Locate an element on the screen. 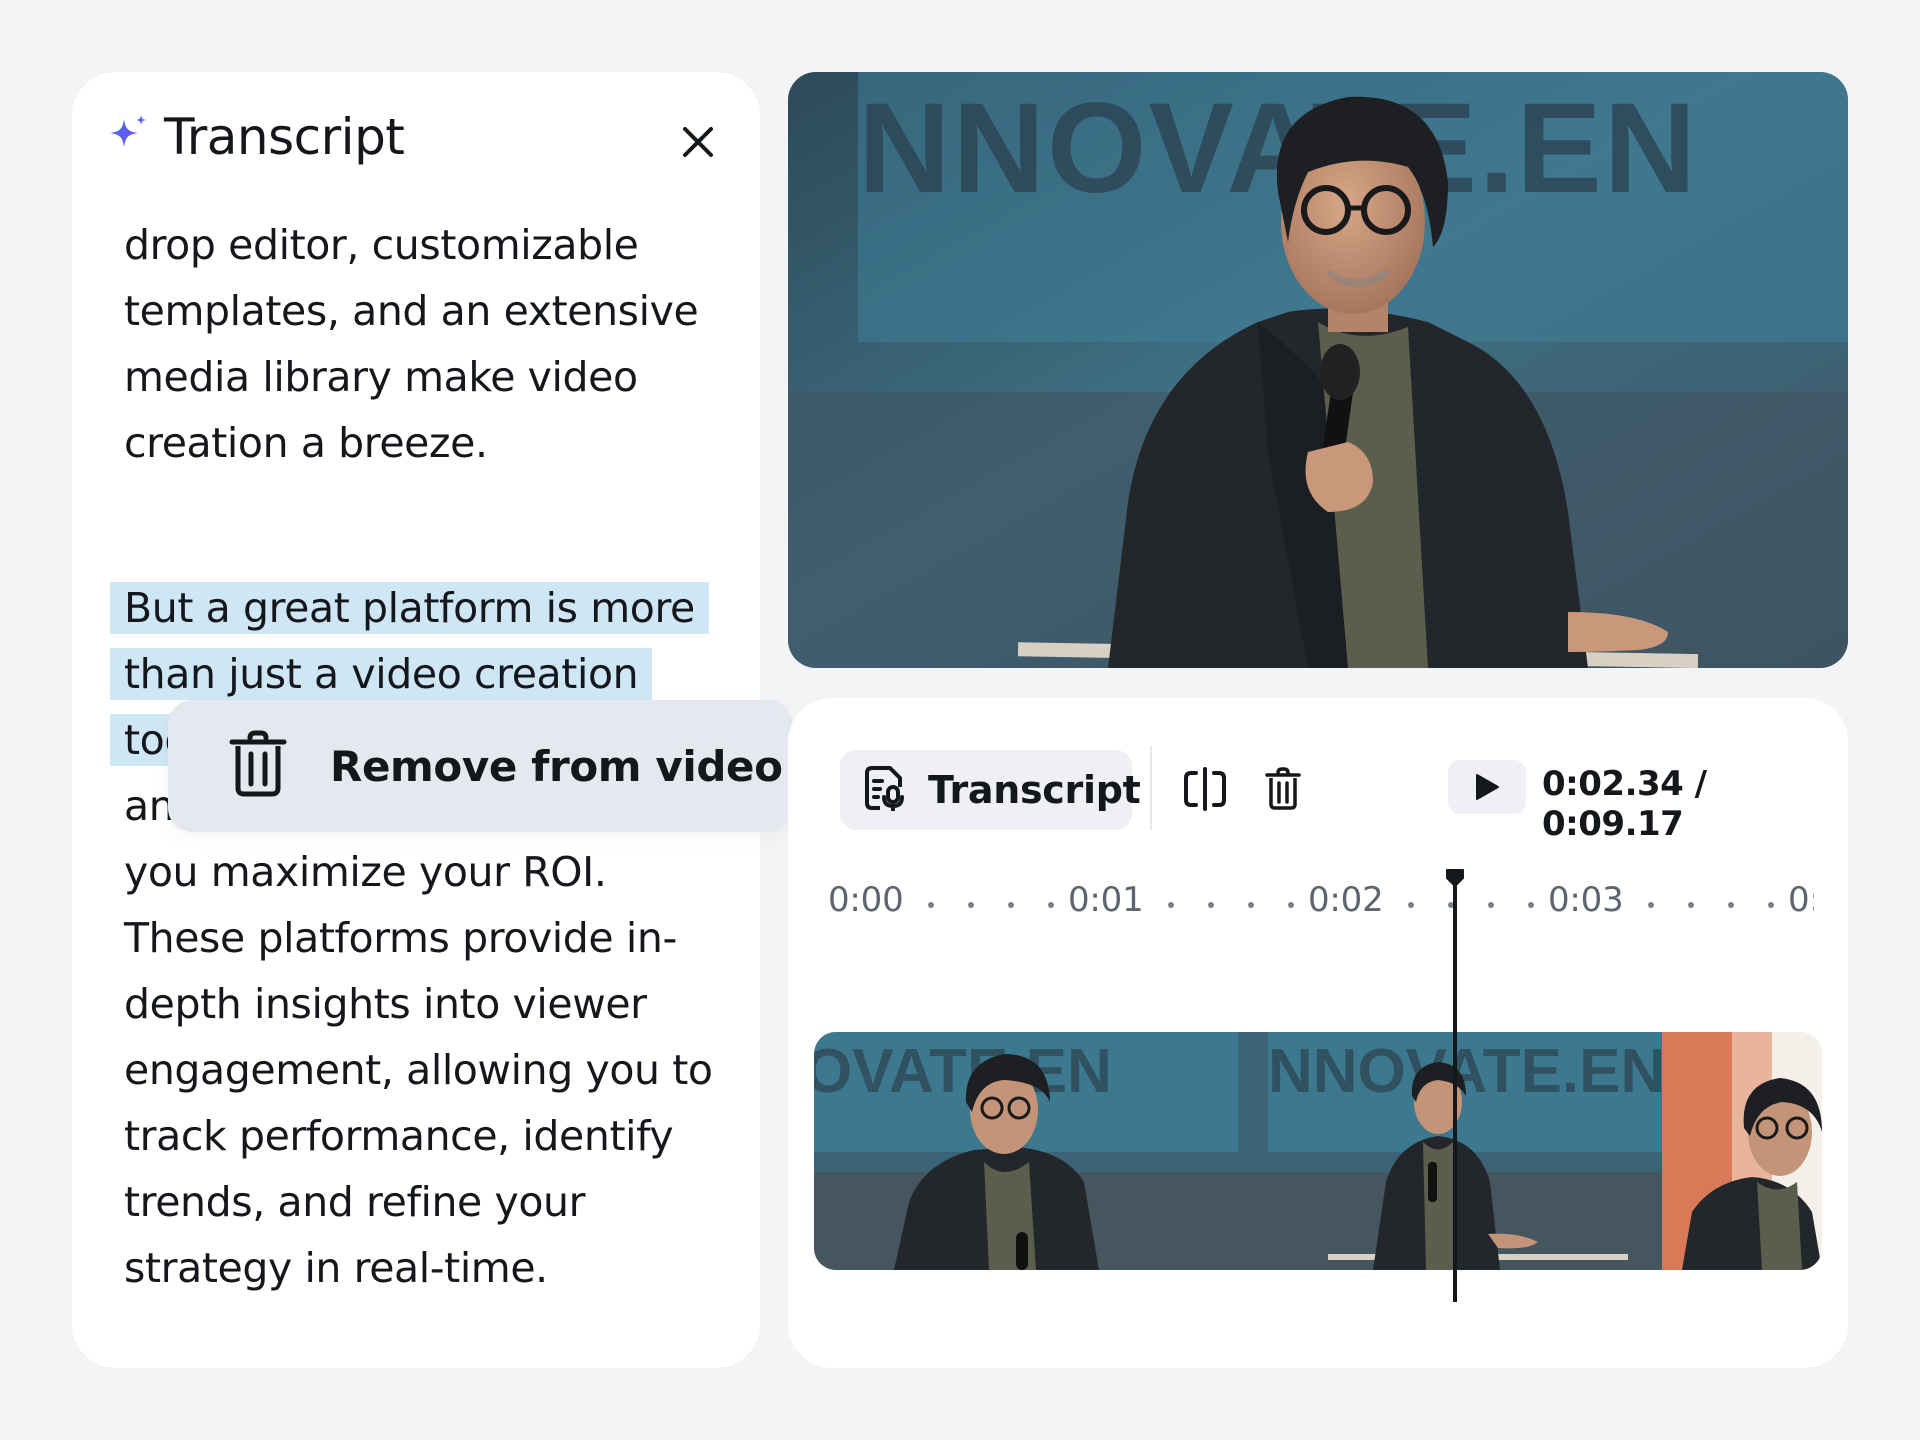  transcript-toggle-label: Transcript is located at coordinates (1034, 790).